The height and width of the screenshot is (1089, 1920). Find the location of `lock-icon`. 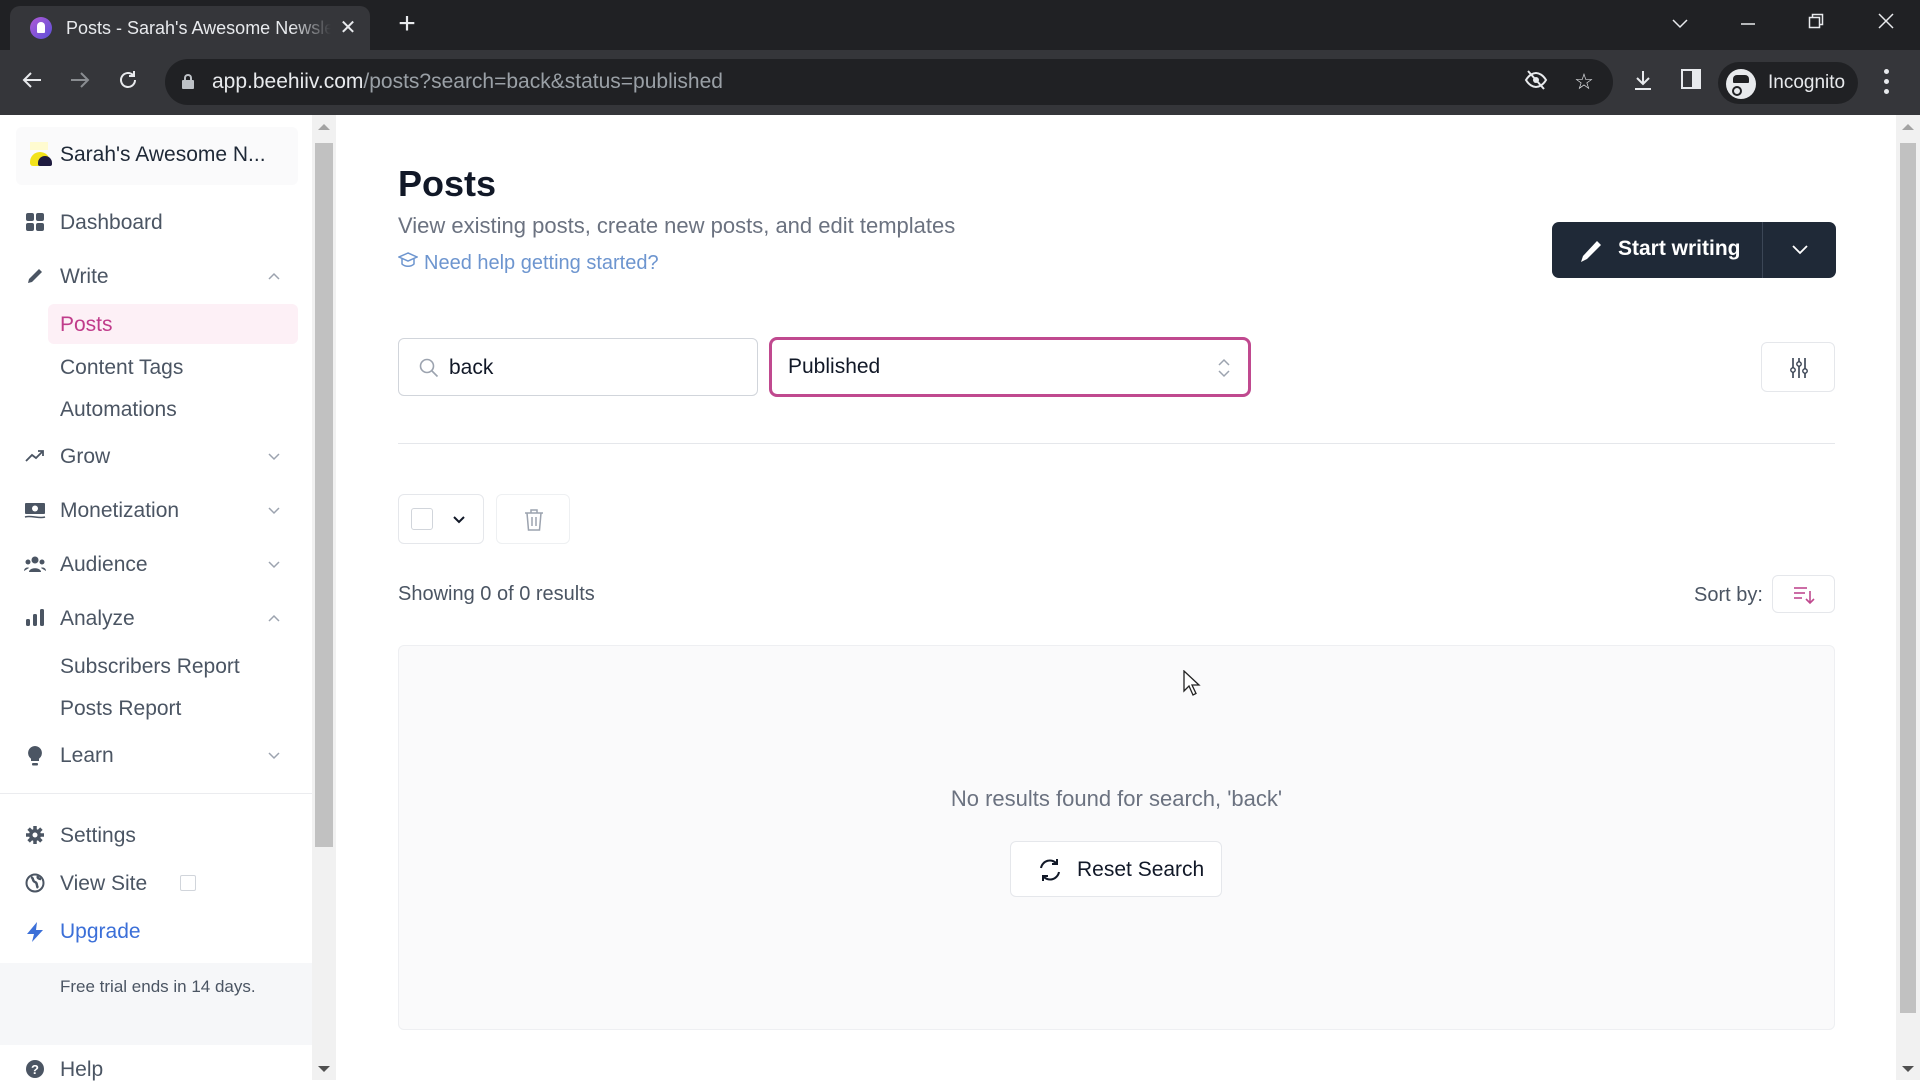

lock-icon is located at coordinates (188, 81).